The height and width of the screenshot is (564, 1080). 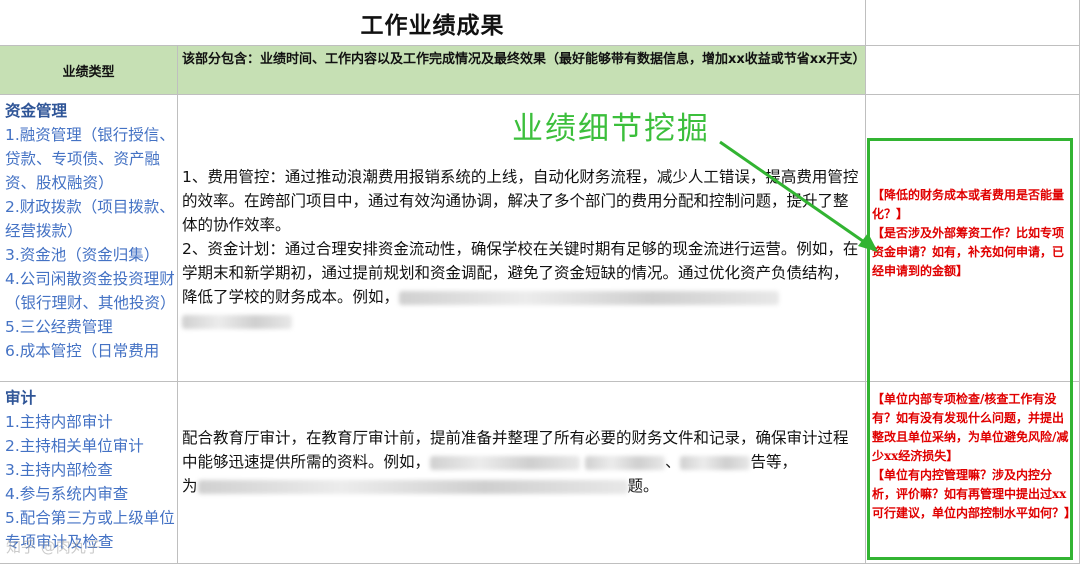 I want to click on arrow-head, so click(x=868, y=242).